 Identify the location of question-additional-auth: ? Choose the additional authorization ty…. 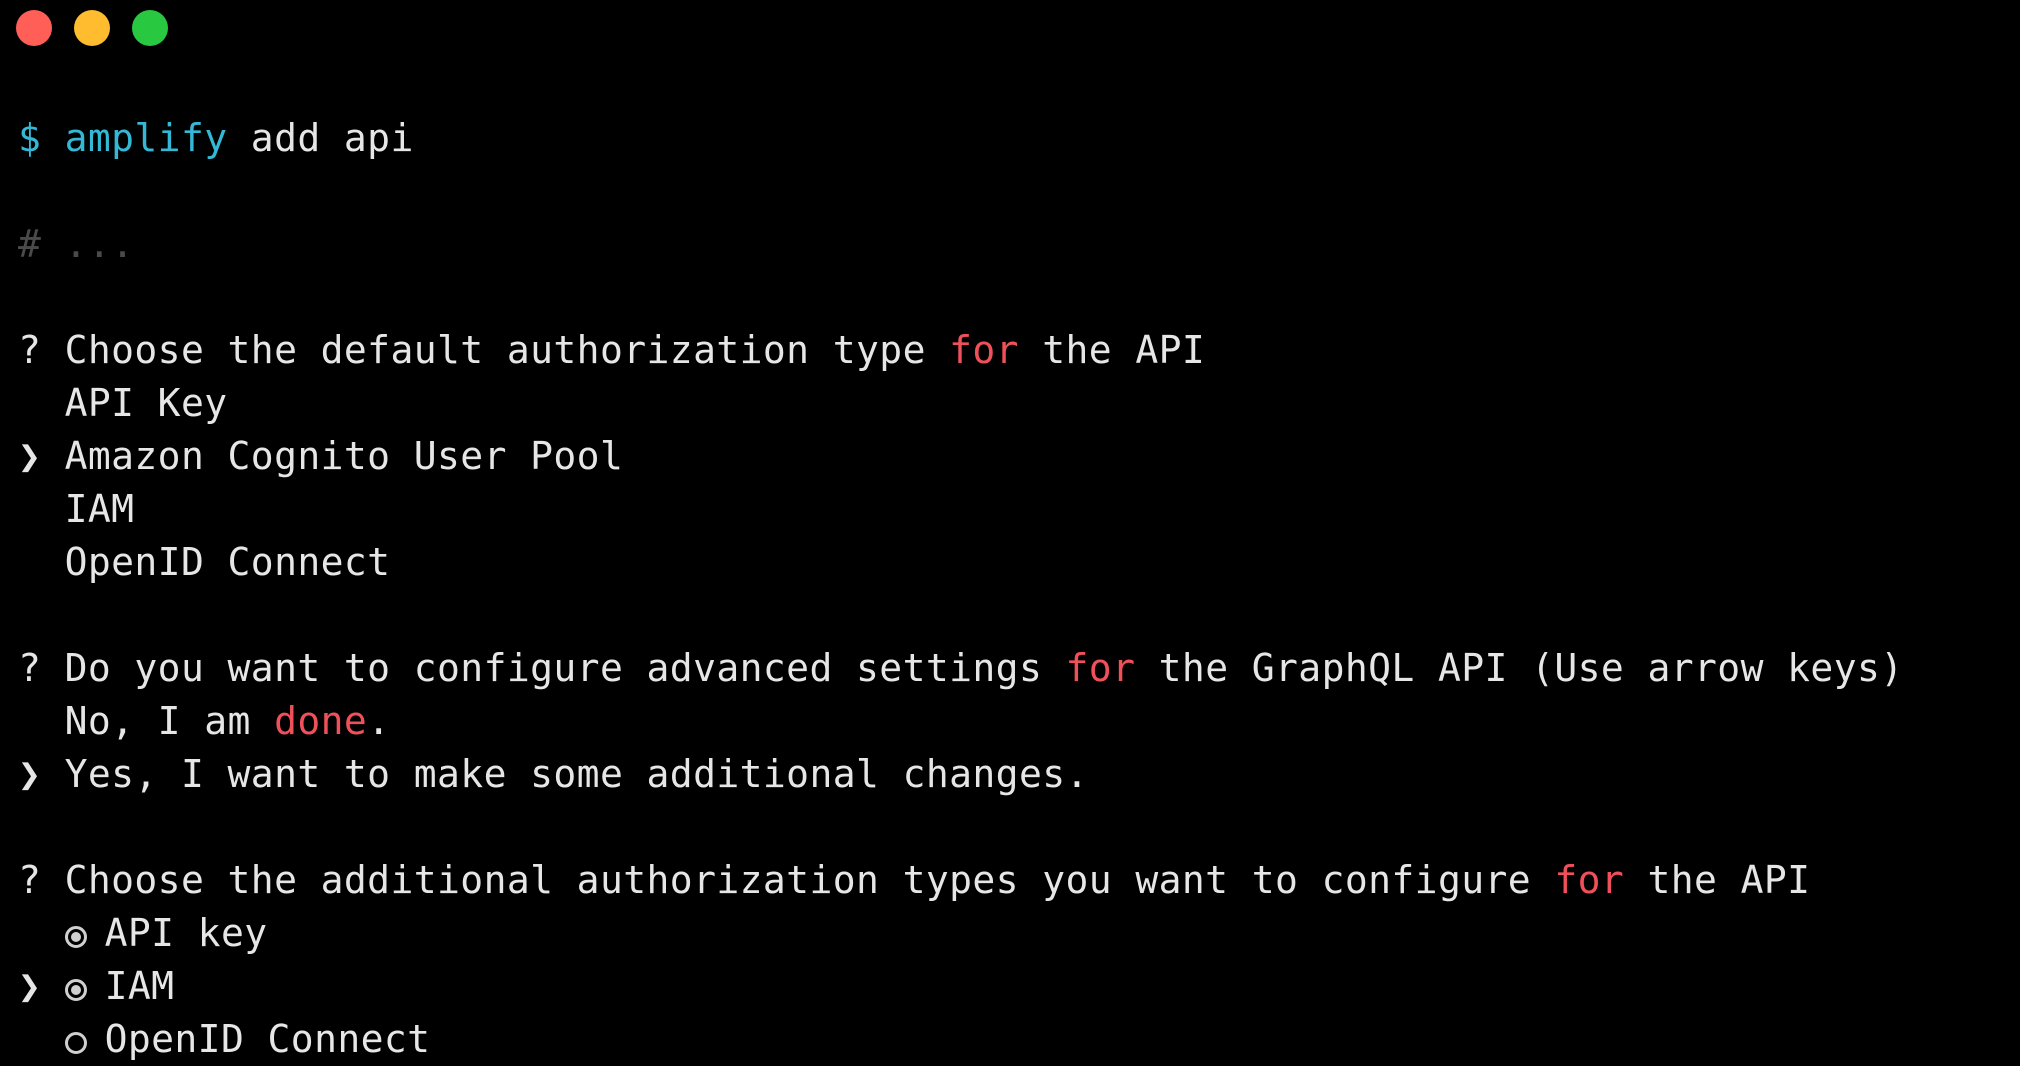
(1019, 880).